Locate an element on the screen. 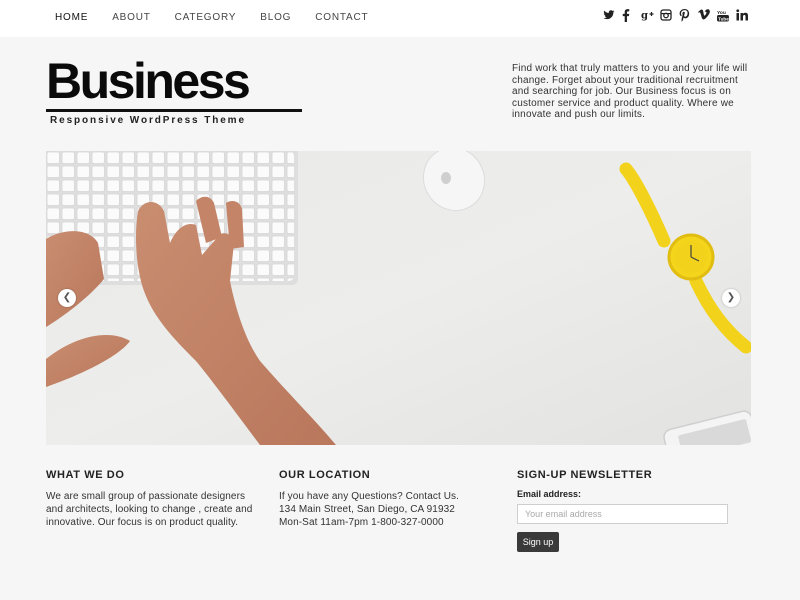 The height and width of the screenshot is (600, 800). nav-blog: BLOG is located at coordinates (275, 18).